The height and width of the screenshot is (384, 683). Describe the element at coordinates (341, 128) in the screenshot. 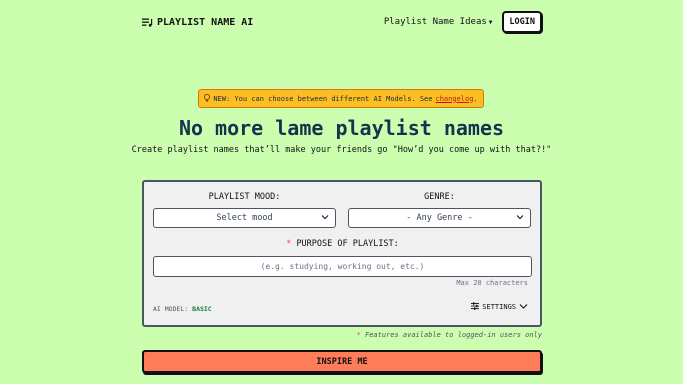

I see `page-title: No more lame playlist names` at that location.